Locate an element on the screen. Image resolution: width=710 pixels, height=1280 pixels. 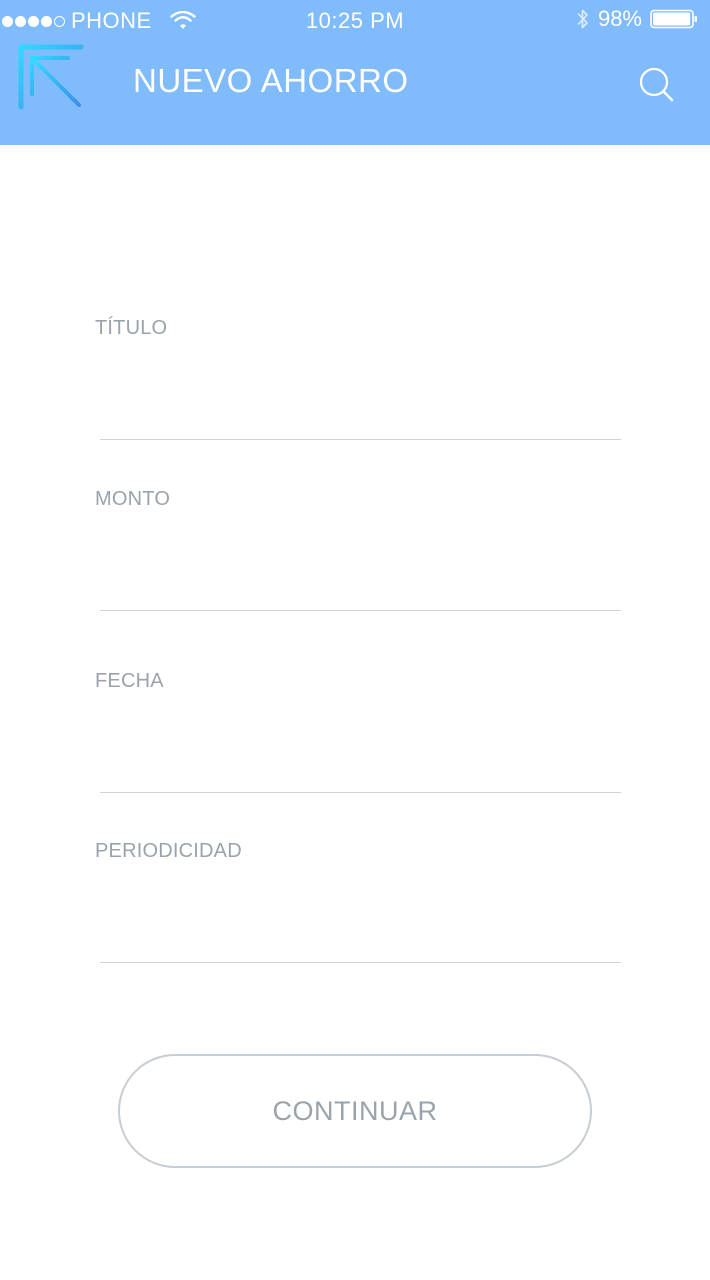
search-icon is located at coordinates (656, 84).